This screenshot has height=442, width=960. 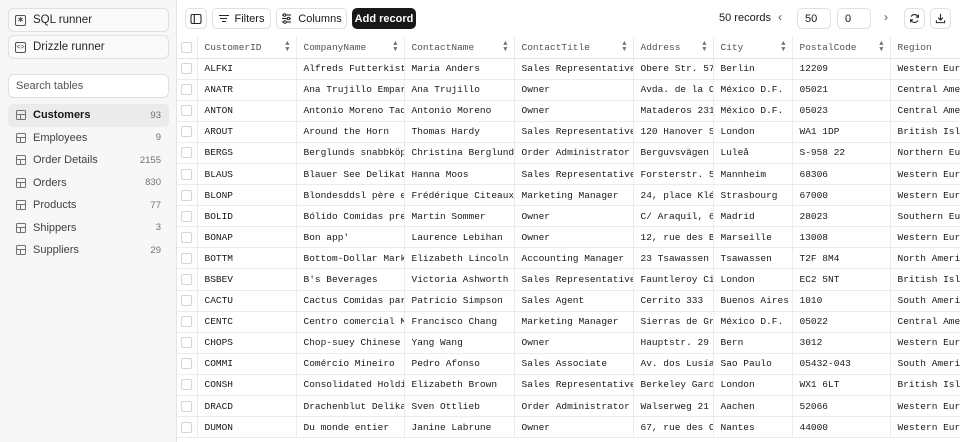 I want to click on table-cell: 05432-043, so click(x=841, y=364).